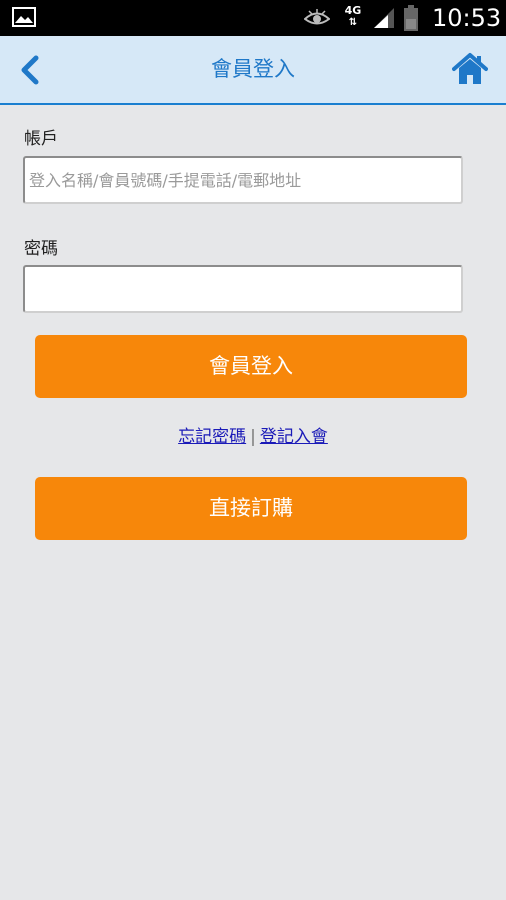 The height and width of the screenshot is (900, 506). What do you see at coordinates (353, 10) in the screenshot?
I see `network-label: 4G` at bounding box center [353, 10].